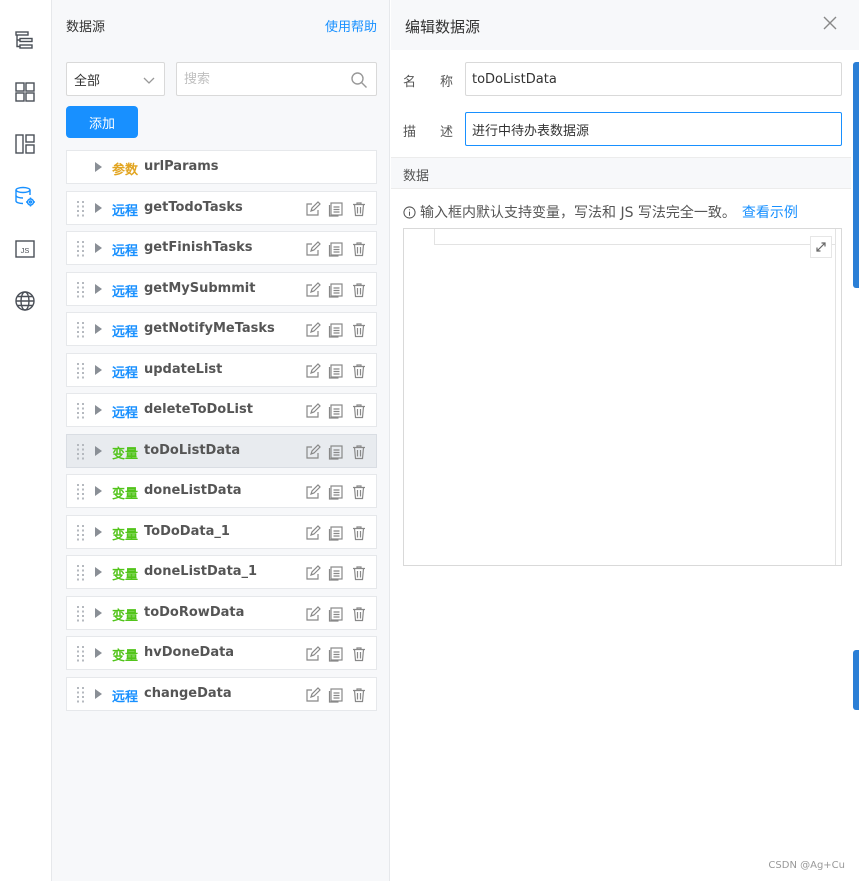 The width and height of the screenshot is (859, 881). I want to click on datasource-item: 远程 changeData, so click(221, 693).